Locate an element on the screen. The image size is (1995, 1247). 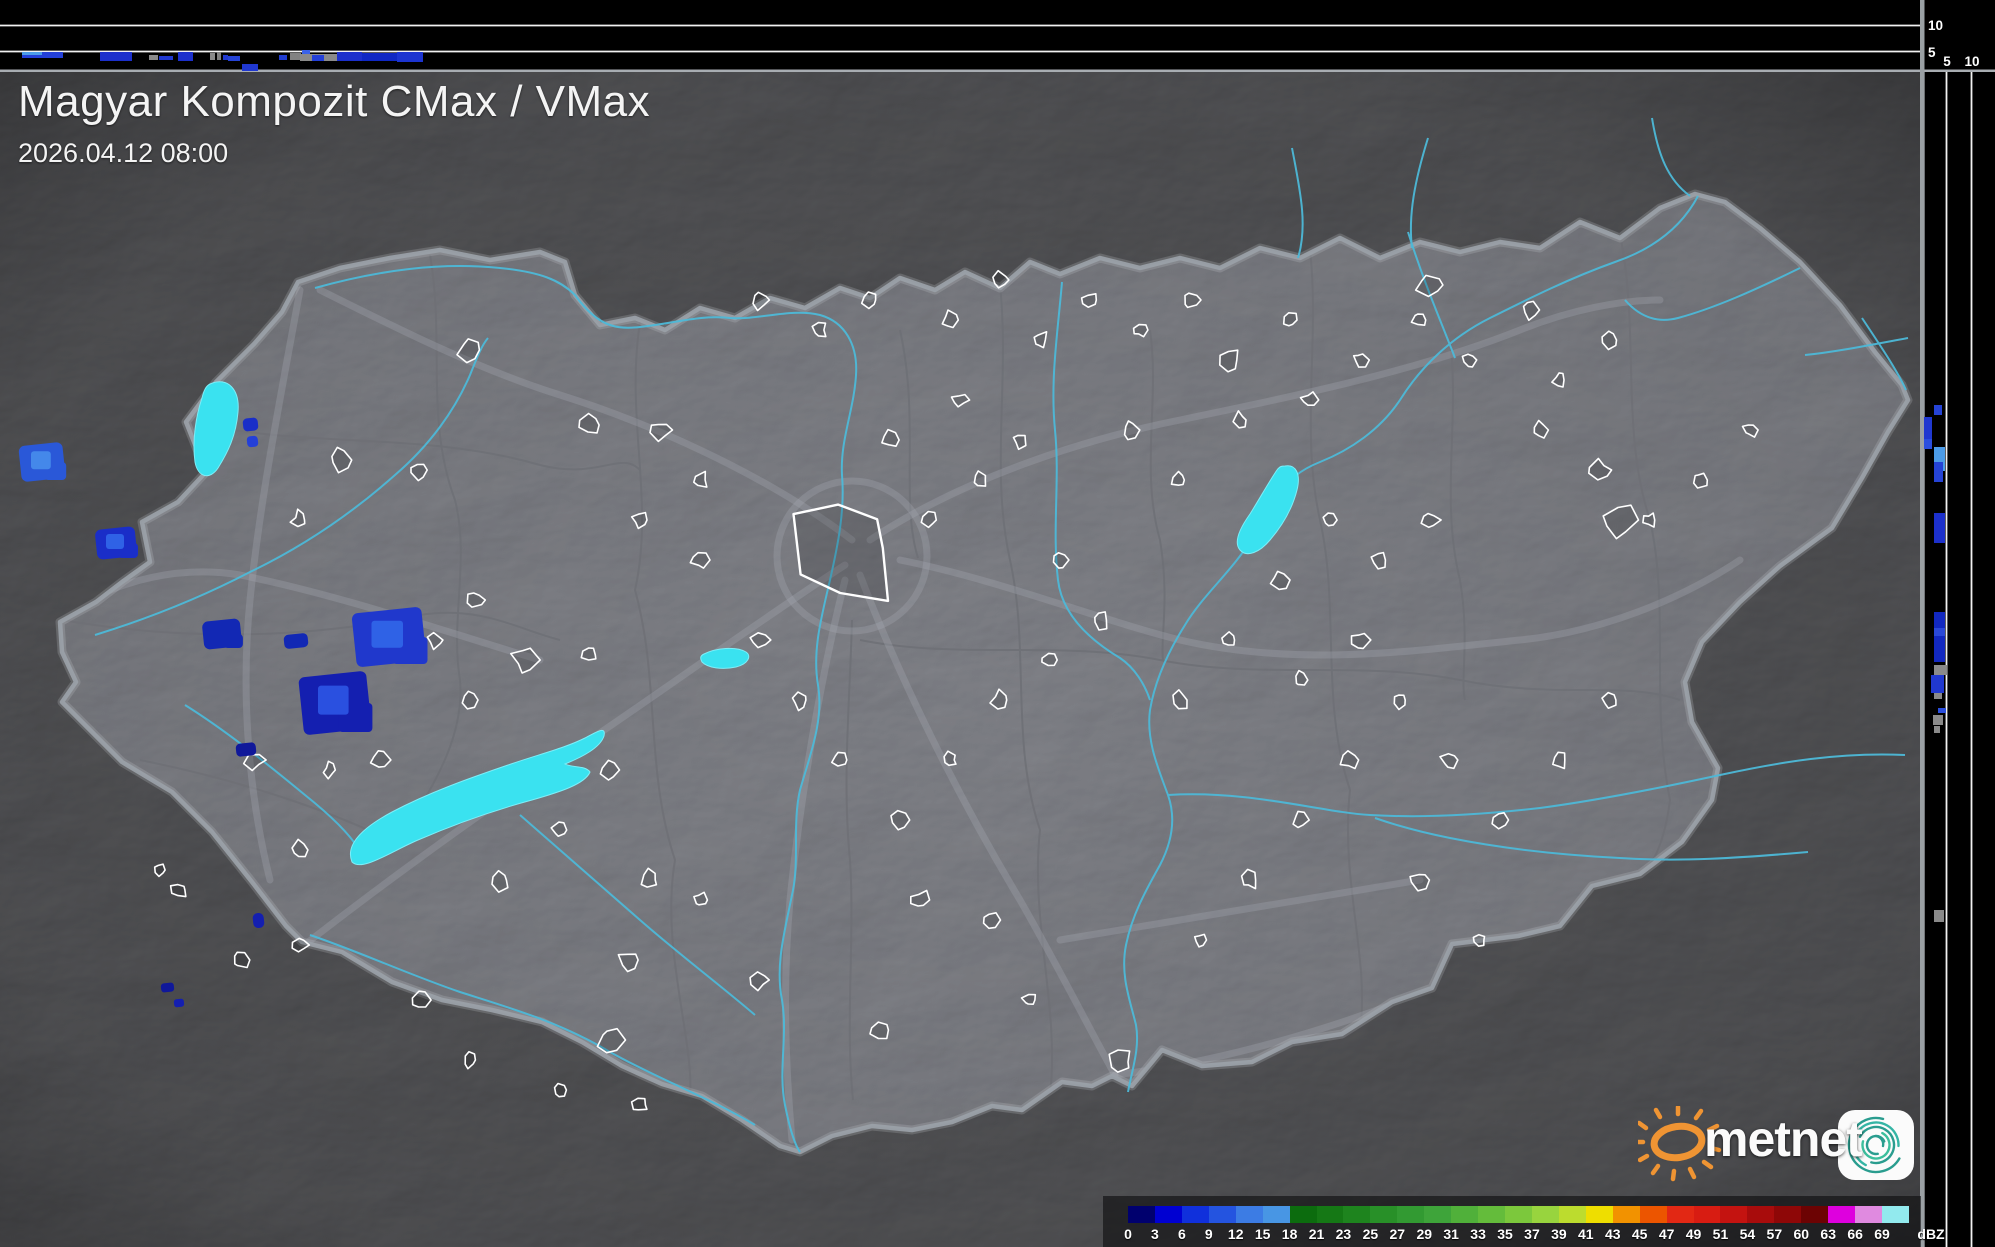
metnet-logo: metnet is located at coordinates (1793, 1146).